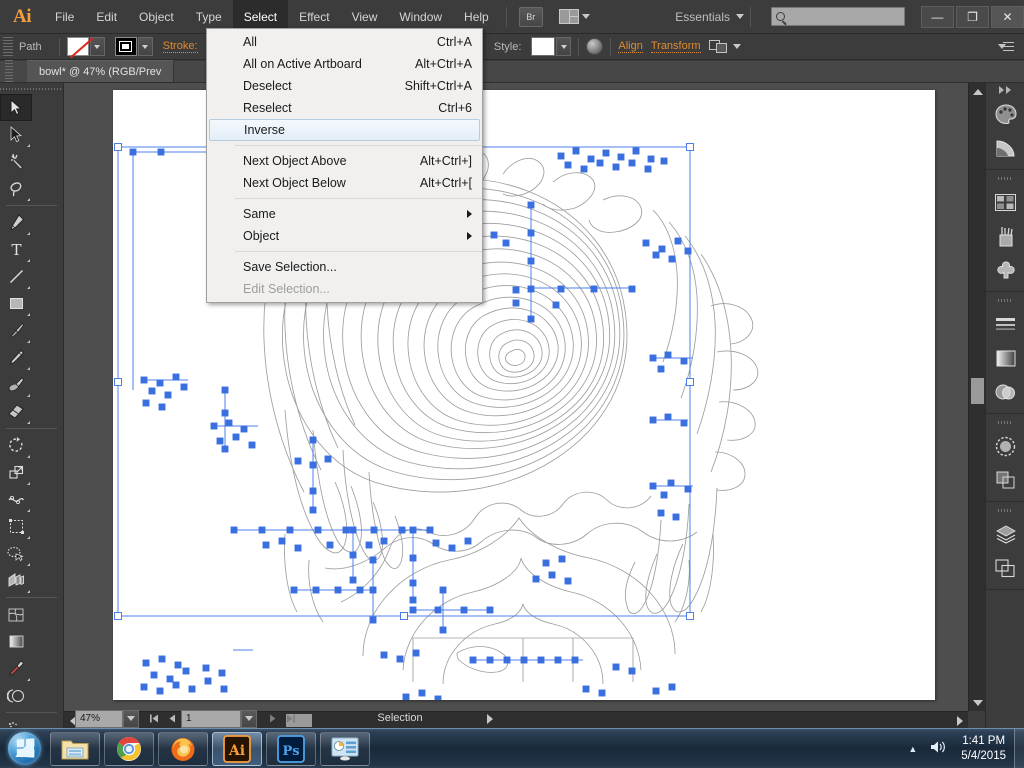  Describe the element at coordinates (16, 249) in the screenshot. I see `type-tool: T` at that location.